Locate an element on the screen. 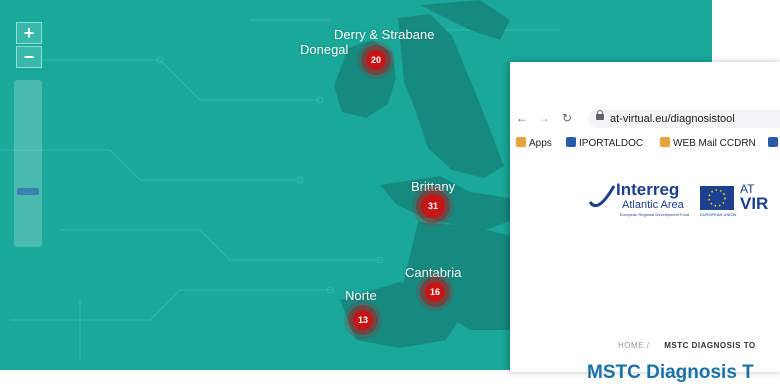 This screenshot has height=384, width=780. zoom-out-button: − is located at coordinates (29, 57).